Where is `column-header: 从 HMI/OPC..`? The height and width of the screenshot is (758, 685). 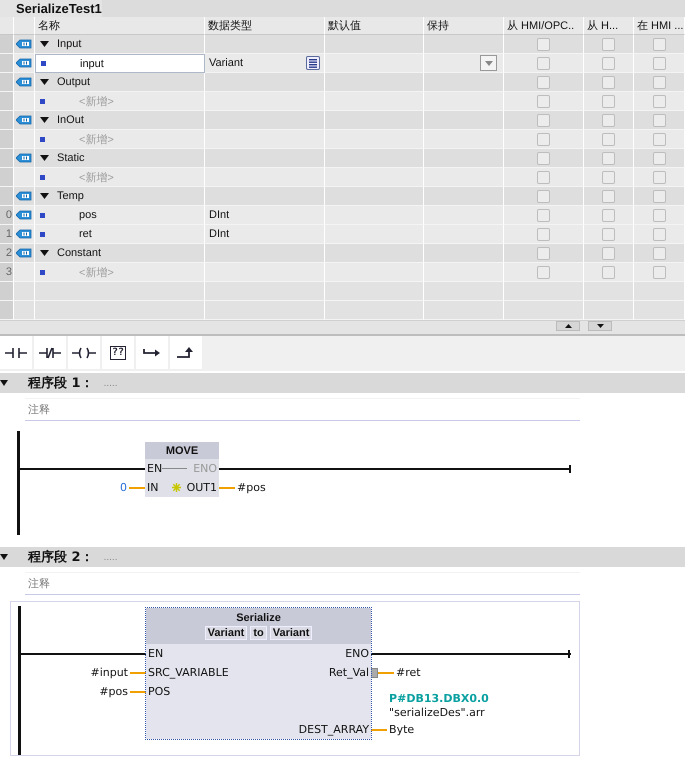
column-header: 从 HMI/OPC.. is located at coordinates (544, 26).